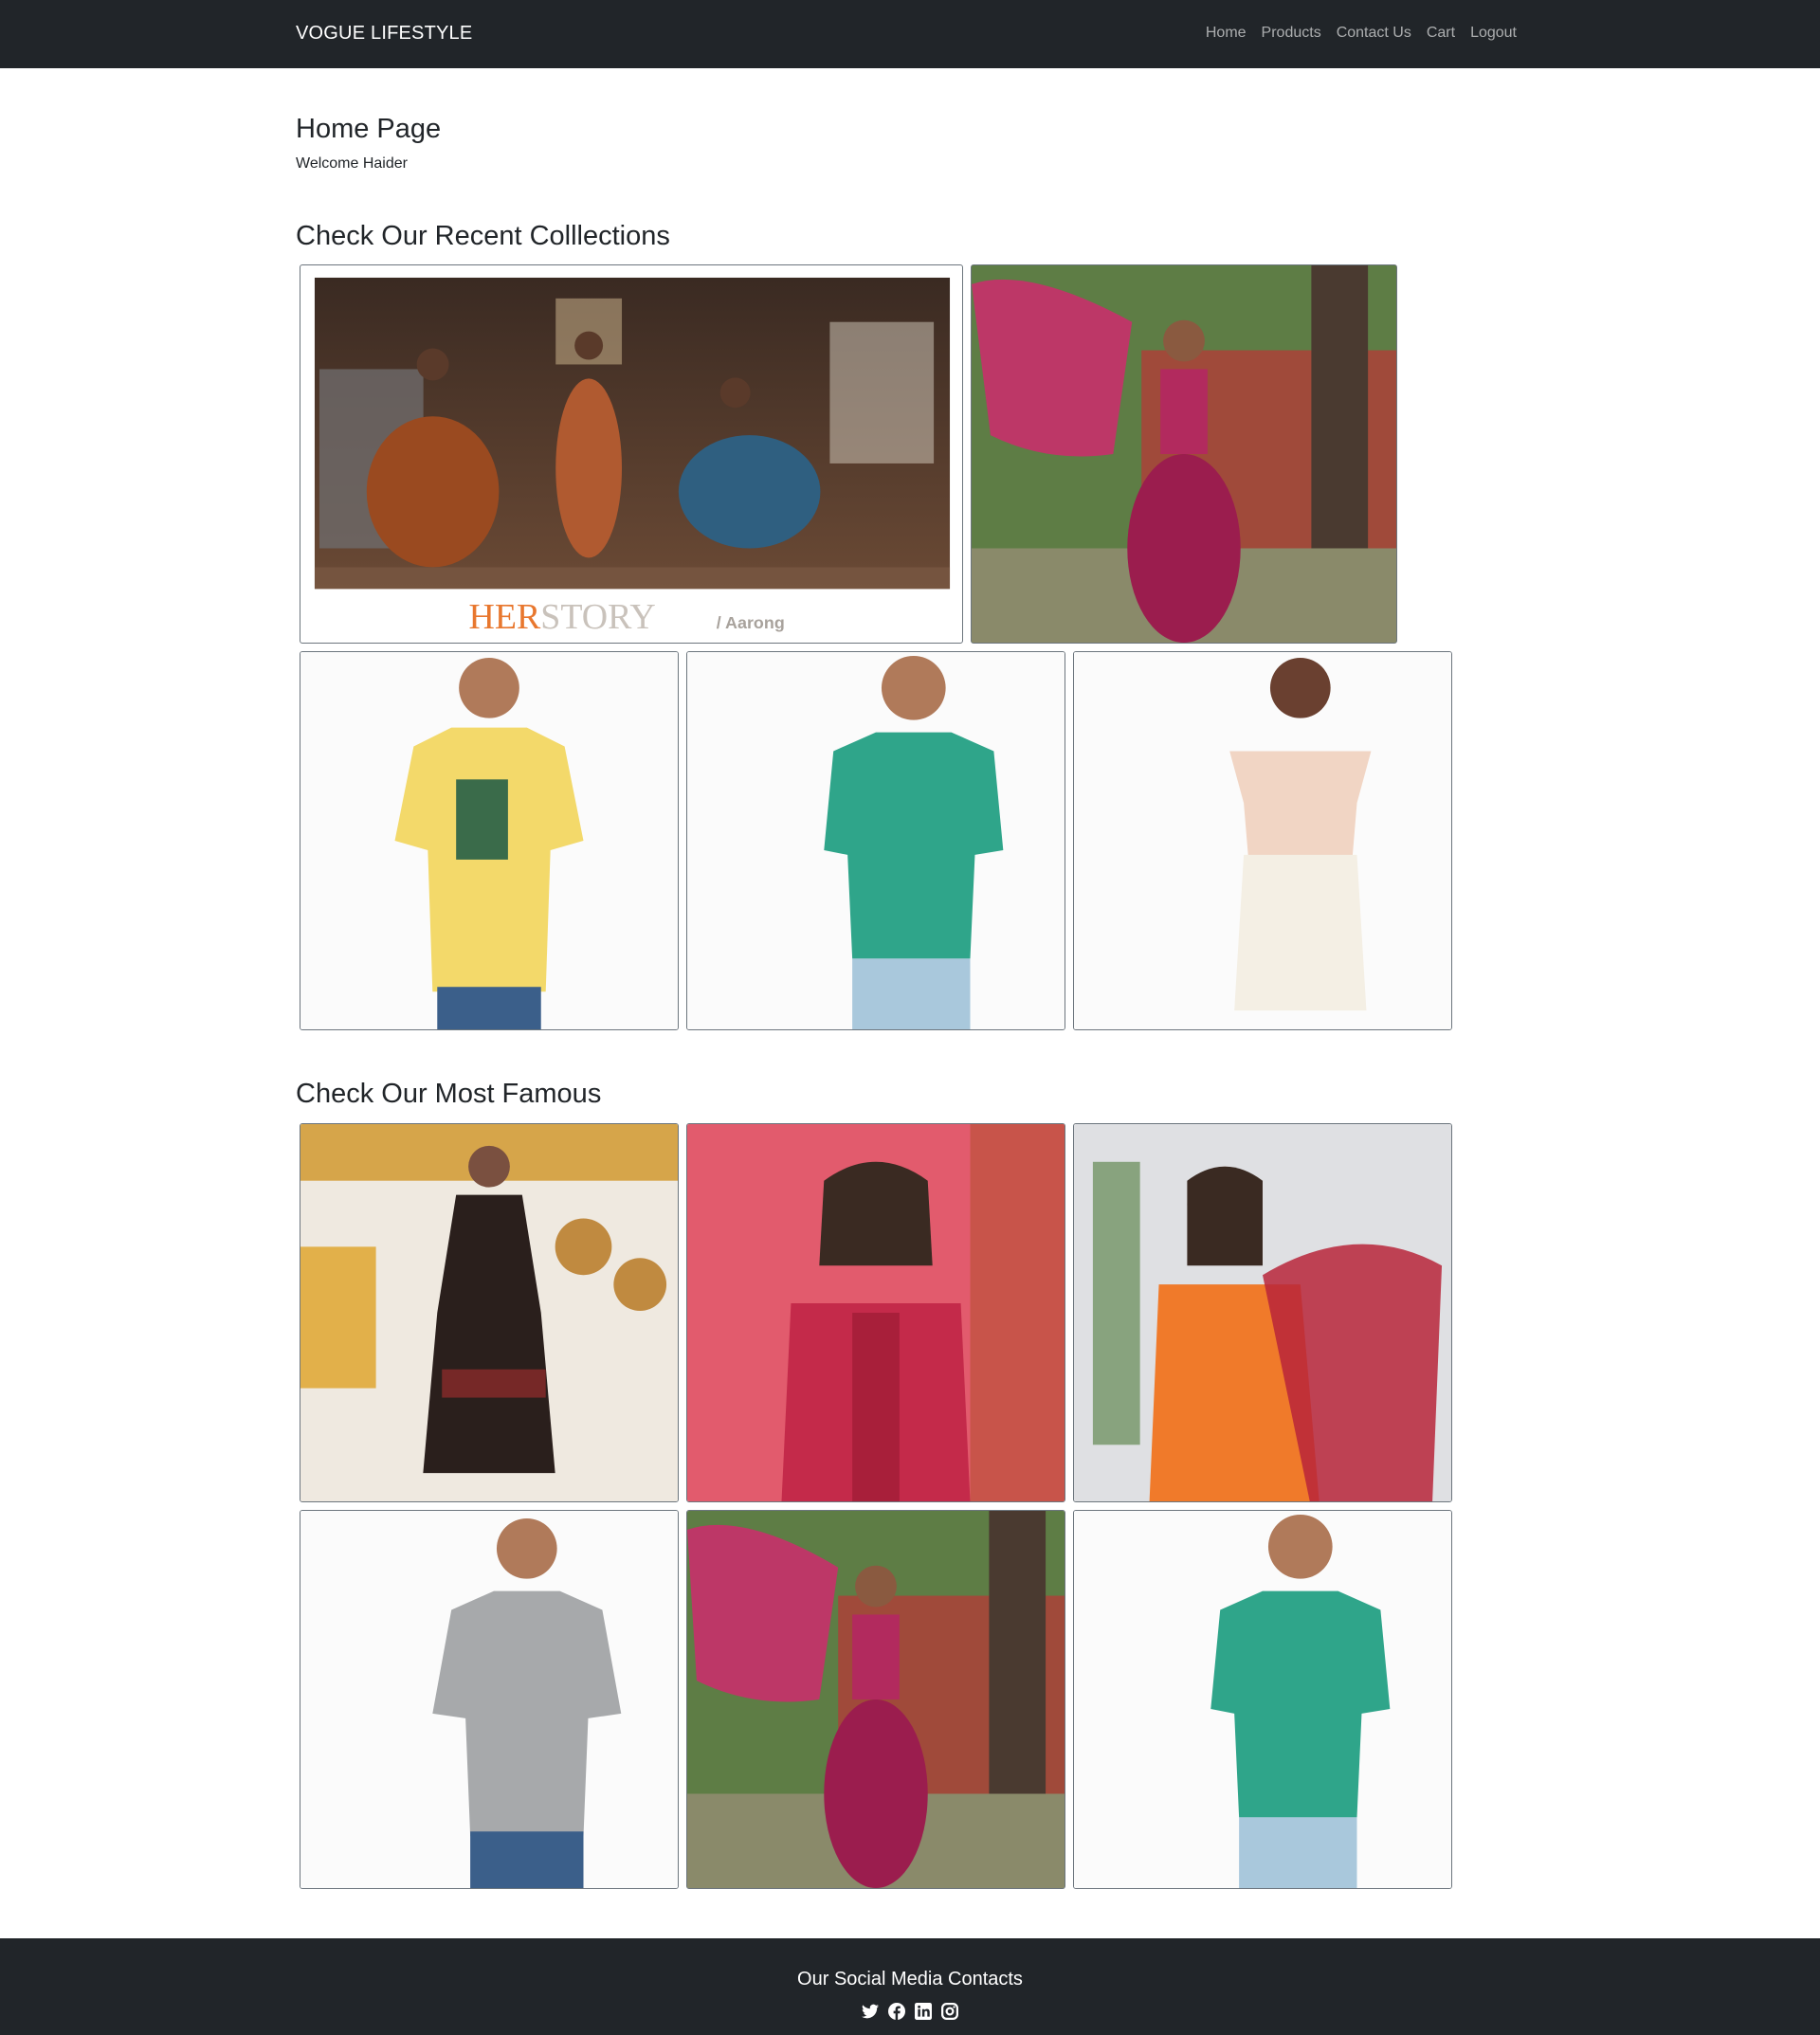 The height and width of the screenshot is (2035, 1820). Describe the element at coordinates (1226, 33) in the screenshot. I see `nav-home-link: Home` at that location.